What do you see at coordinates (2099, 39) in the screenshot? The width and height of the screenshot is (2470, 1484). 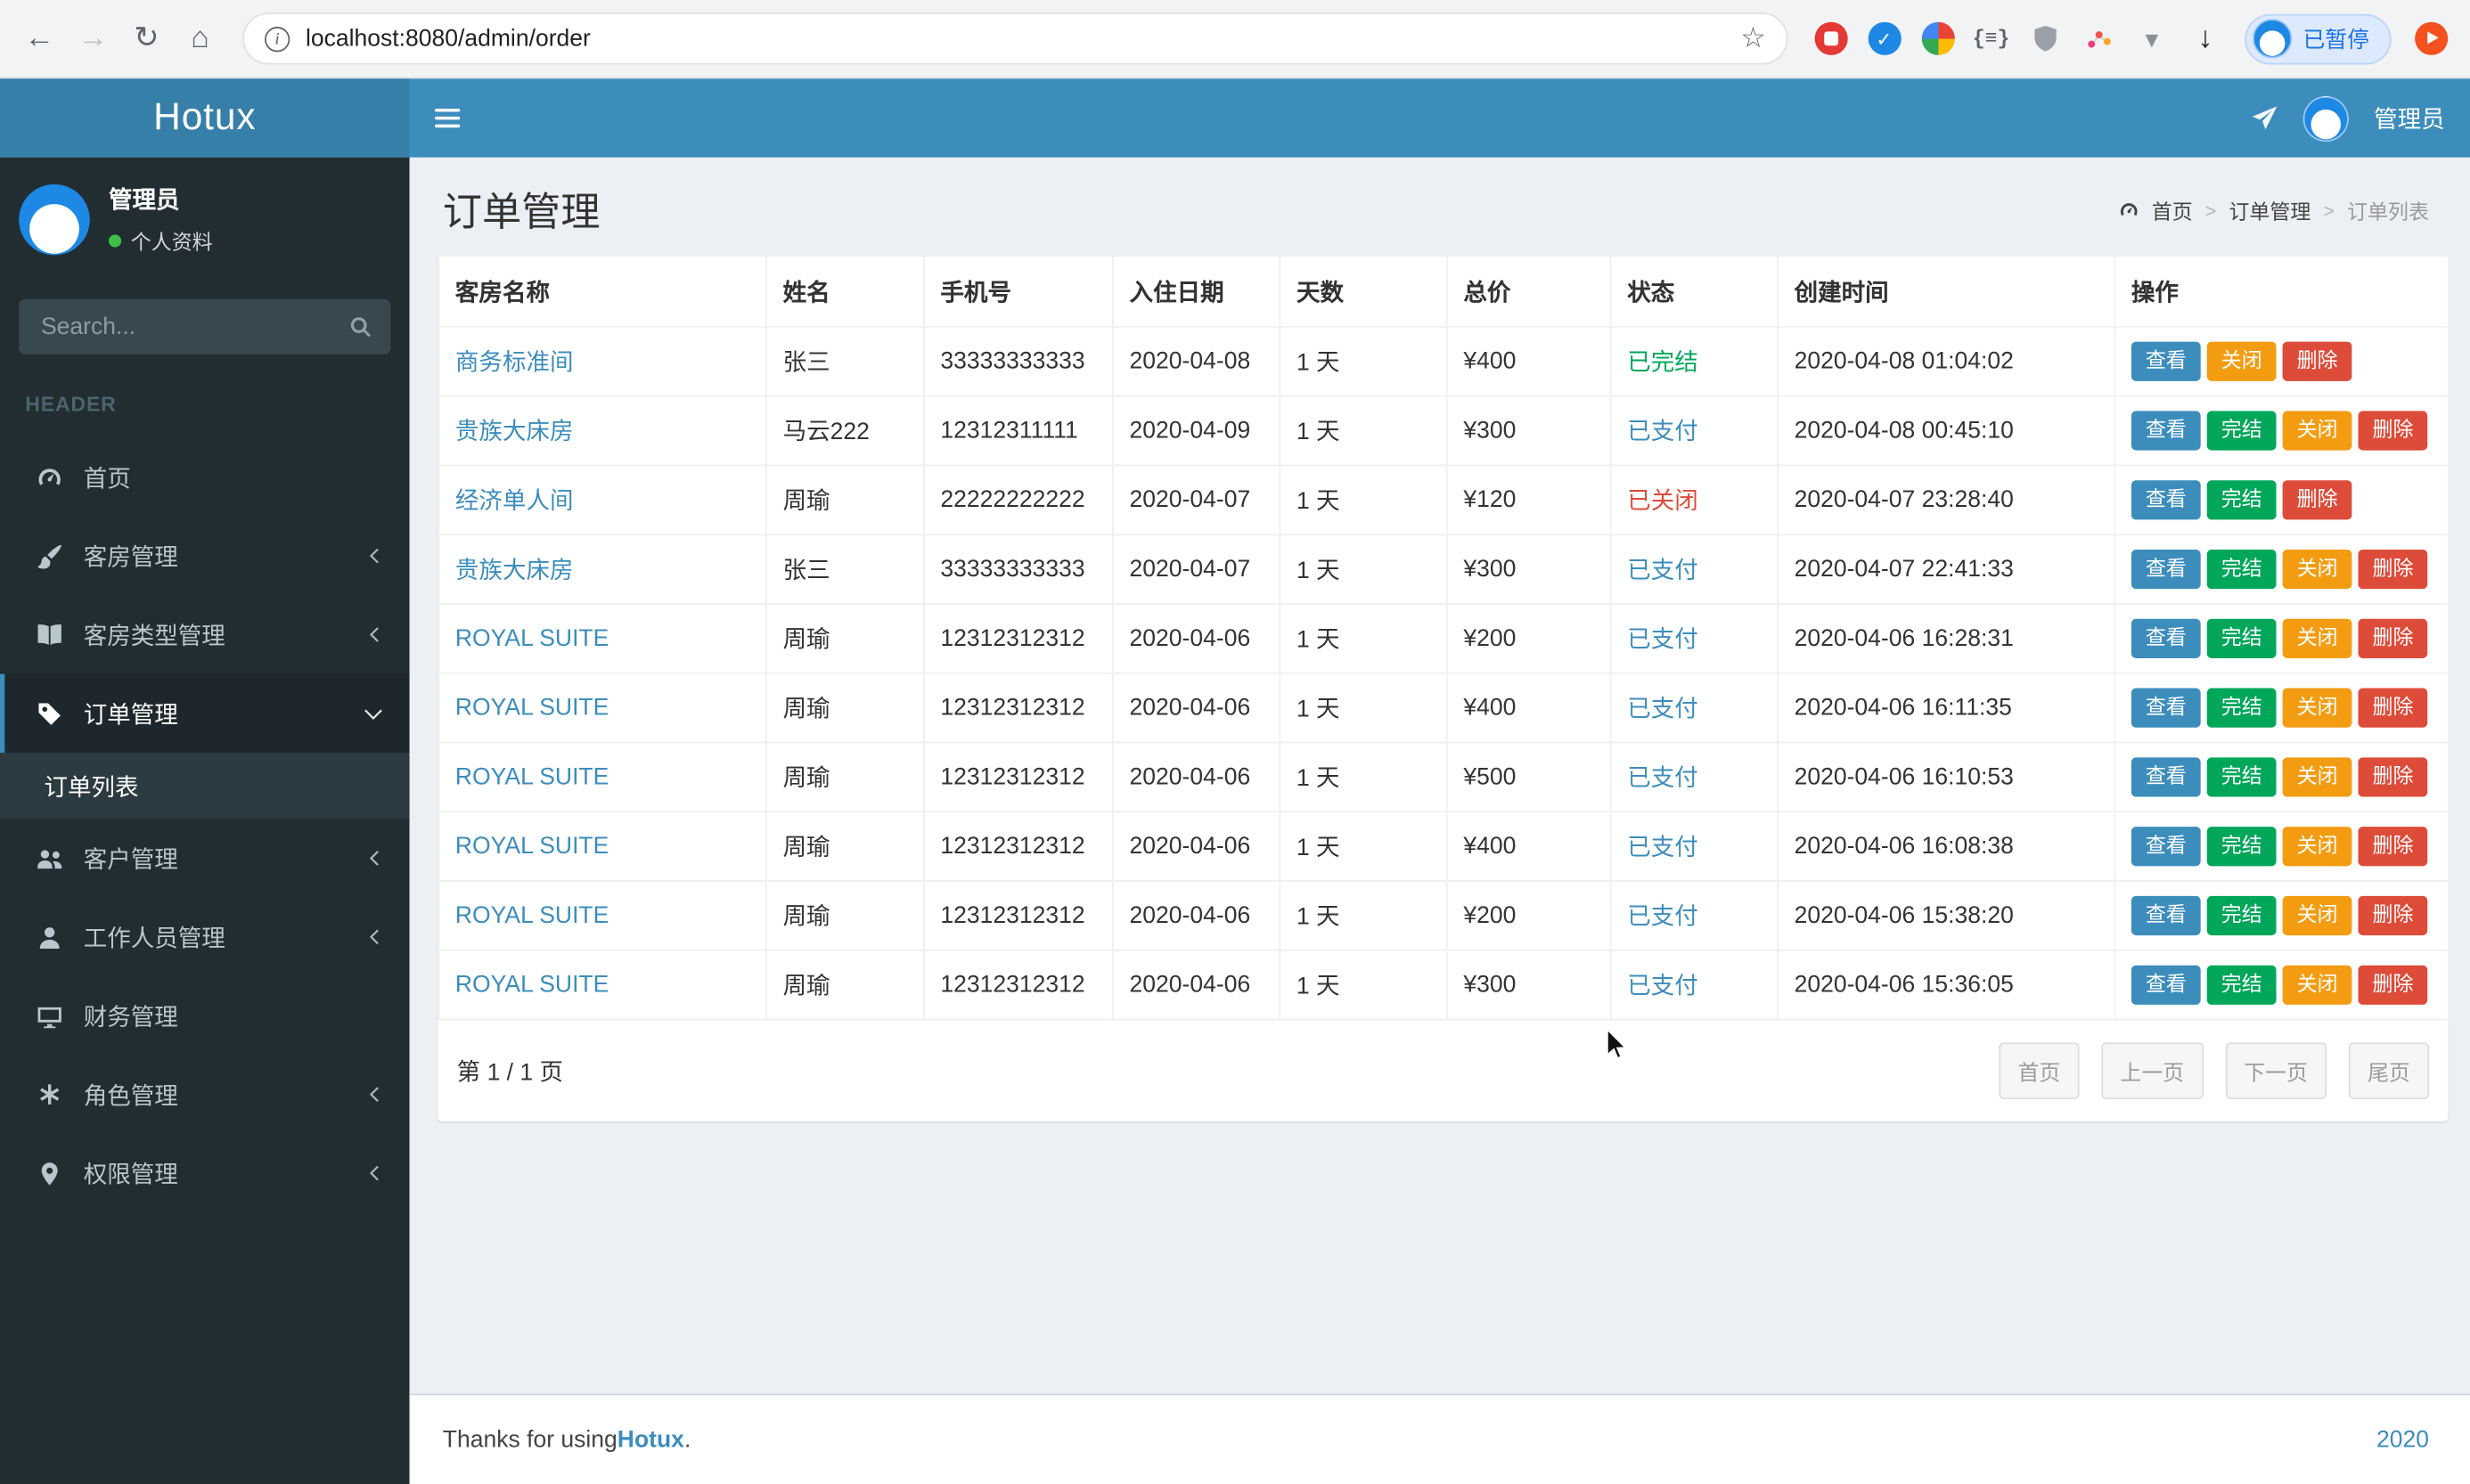 I see `stats-extension-icon` at bounding box center [2099, 39].